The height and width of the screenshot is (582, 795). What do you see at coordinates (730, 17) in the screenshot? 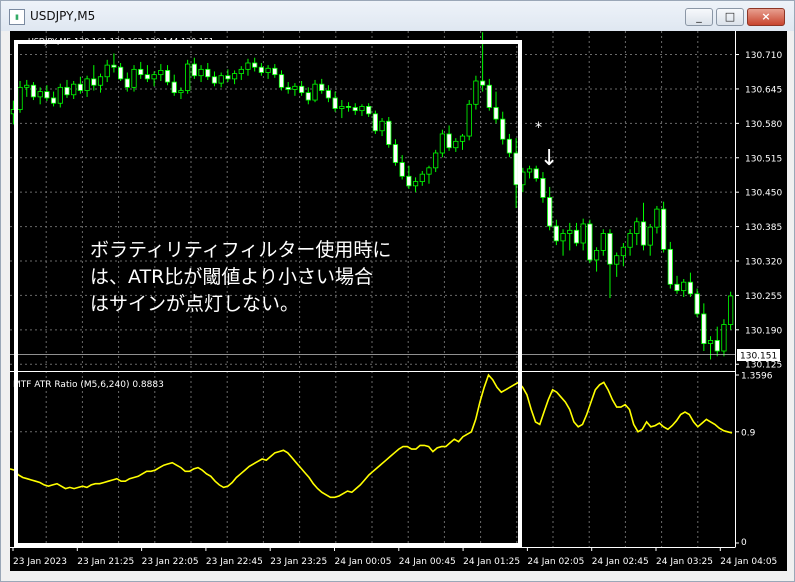
I see `maximize-button: □` at bounding box center [730, 17].